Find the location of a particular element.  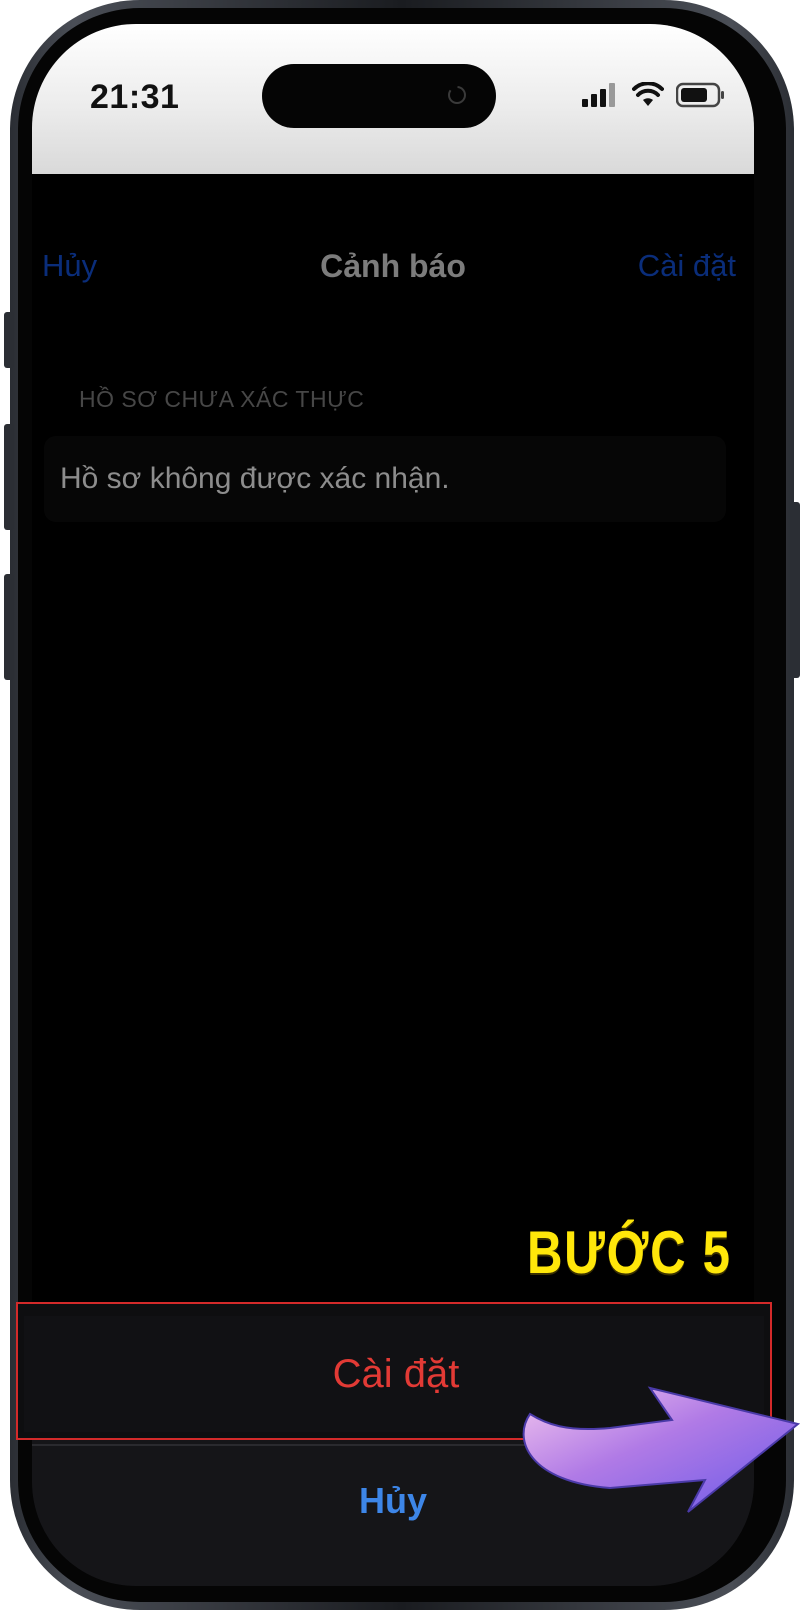

camera-icon is located at coordinates (457, 95).